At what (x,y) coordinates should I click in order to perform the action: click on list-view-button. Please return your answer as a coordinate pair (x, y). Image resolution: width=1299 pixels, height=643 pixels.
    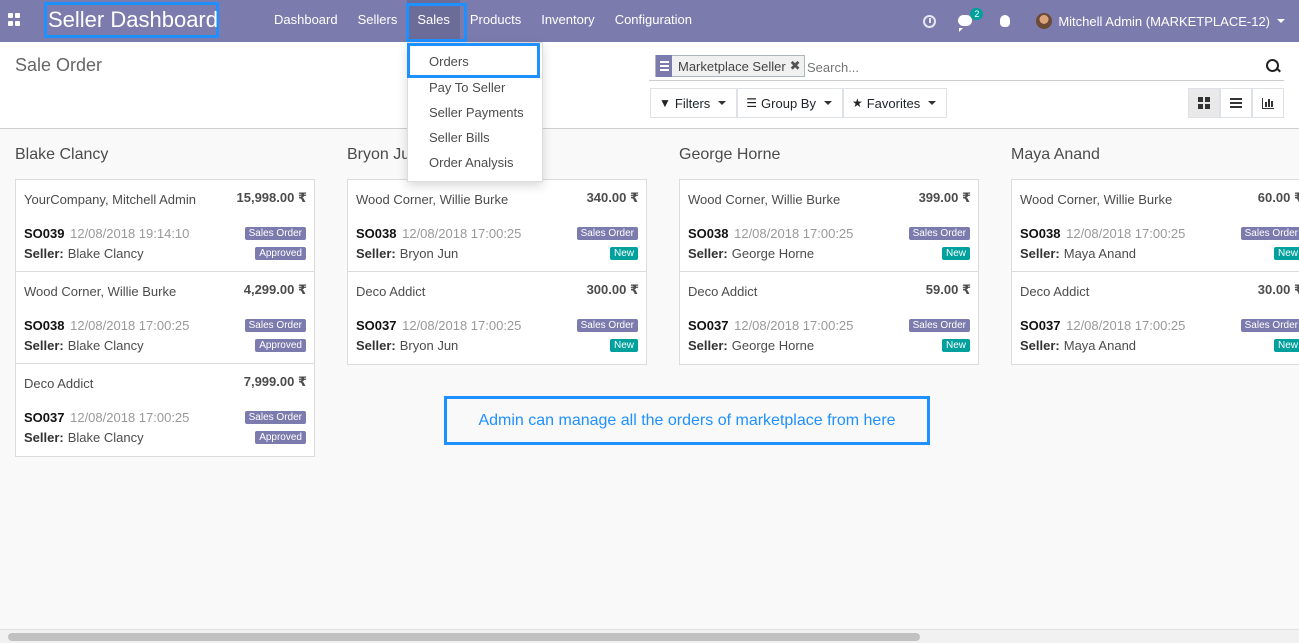
    Looking at the image, I should click on (1236, 103).